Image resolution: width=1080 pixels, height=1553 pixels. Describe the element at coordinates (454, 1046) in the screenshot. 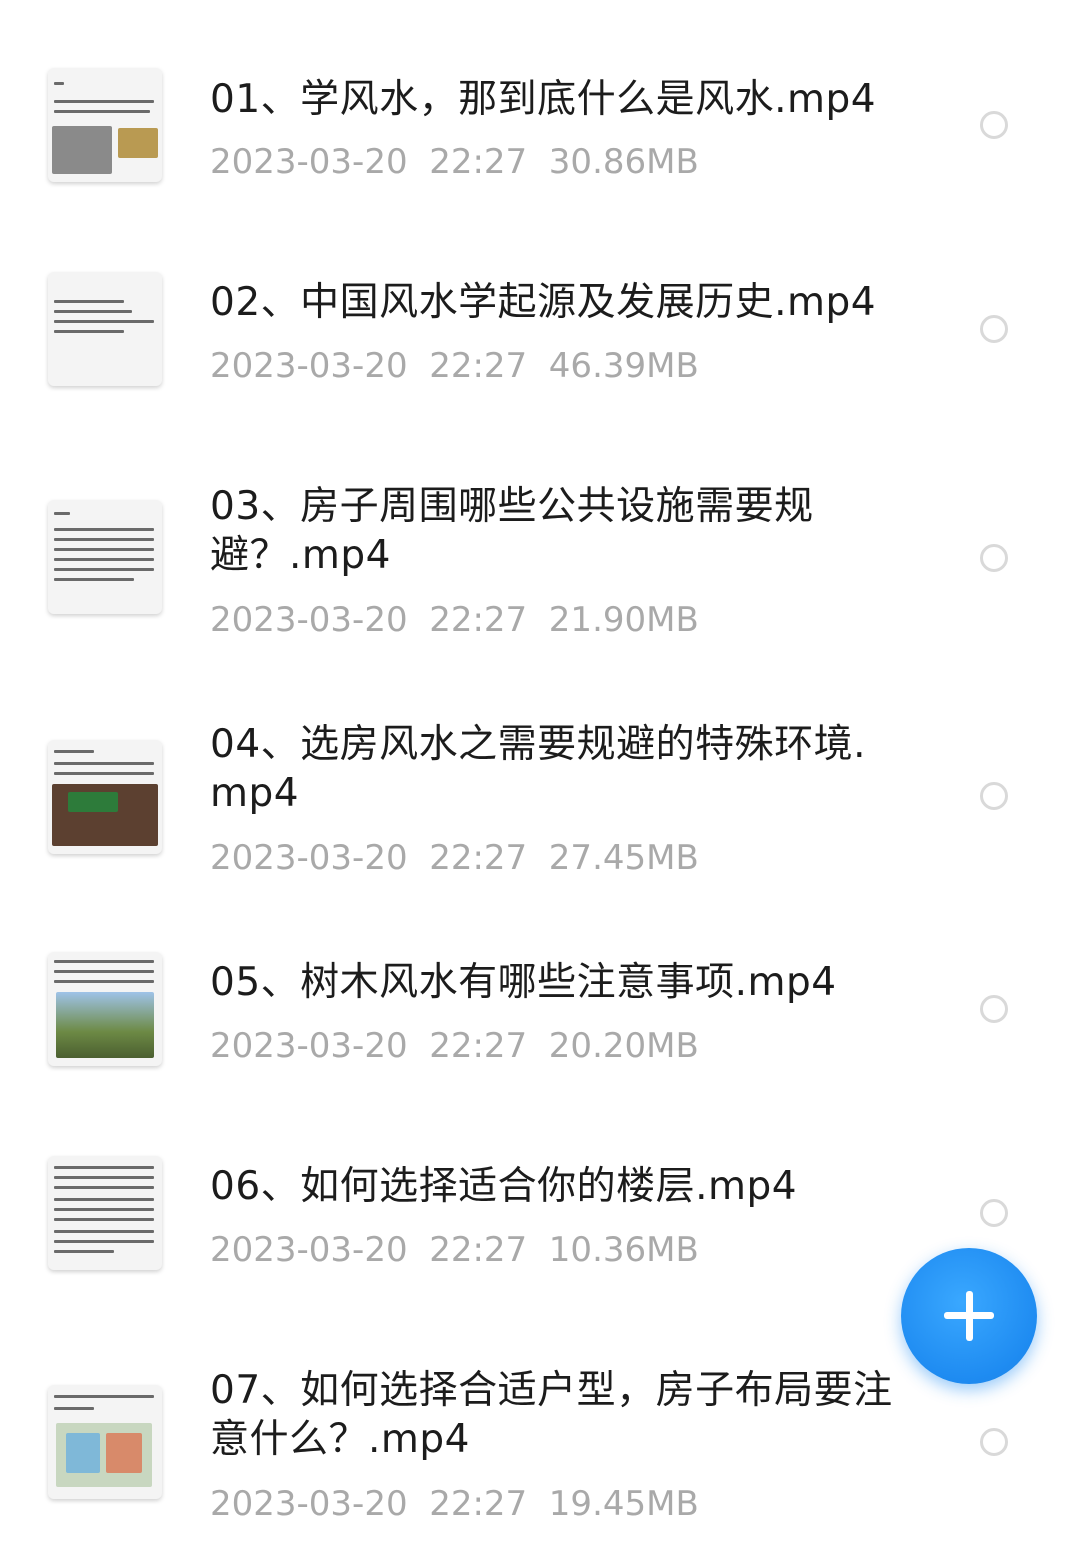

I see `file-meta: 2023-03-20 22:27 20.20MB` at that location.